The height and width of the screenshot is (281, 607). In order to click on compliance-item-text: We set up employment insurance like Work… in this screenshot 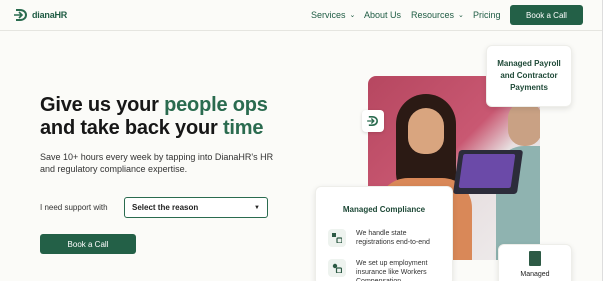, I will do `click(392, 270)`.